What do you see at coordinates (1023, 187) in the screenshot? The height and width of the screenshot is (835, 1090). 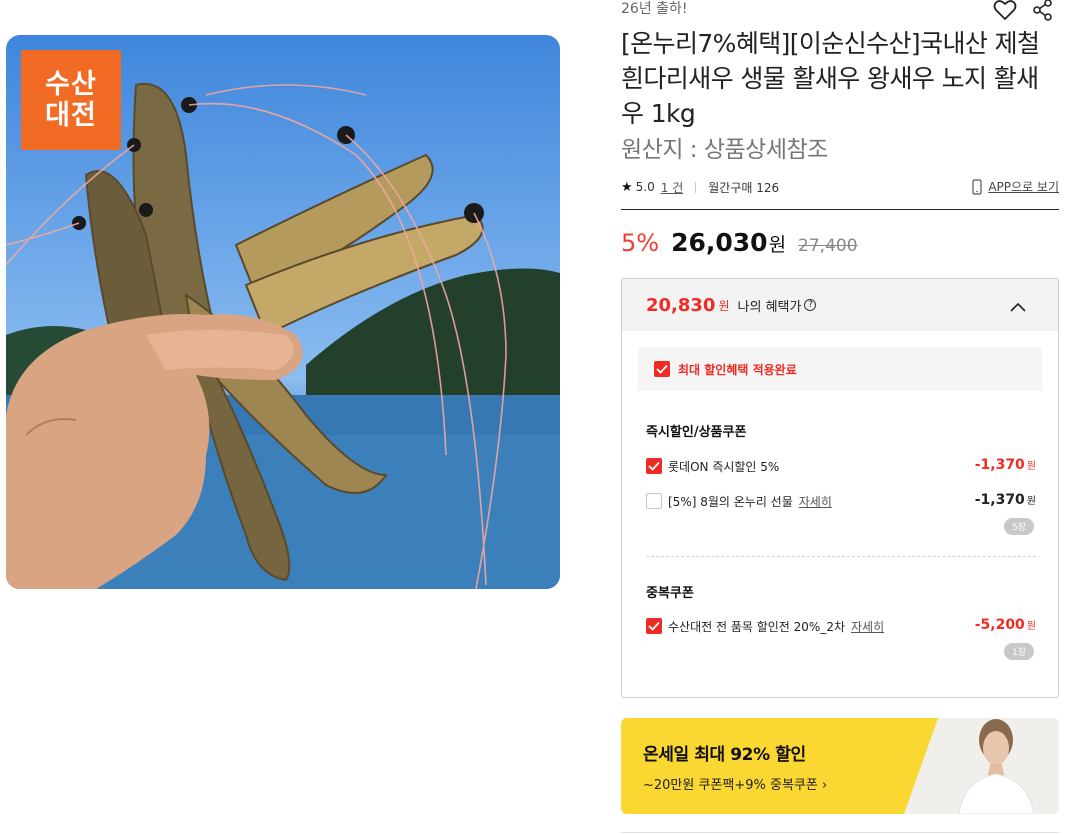 I see `app-view-label: APP으로 보기` at bounding box center [1023, 187].